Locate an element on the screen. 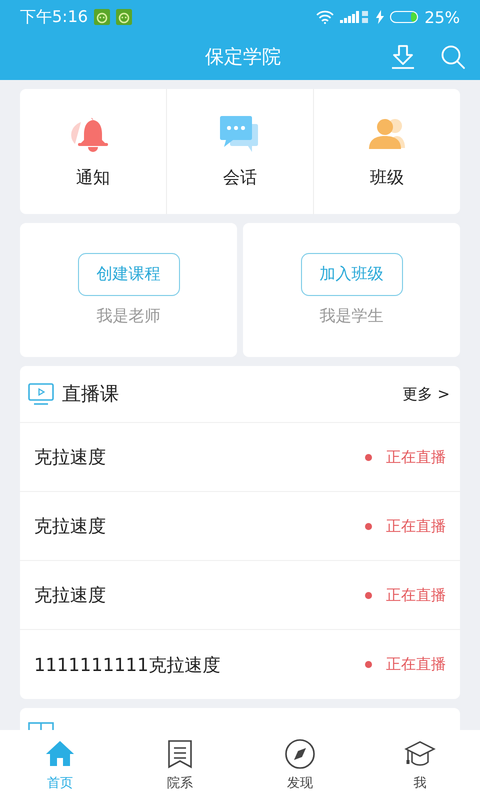  signal-icon is located at coordinates (355, 17).